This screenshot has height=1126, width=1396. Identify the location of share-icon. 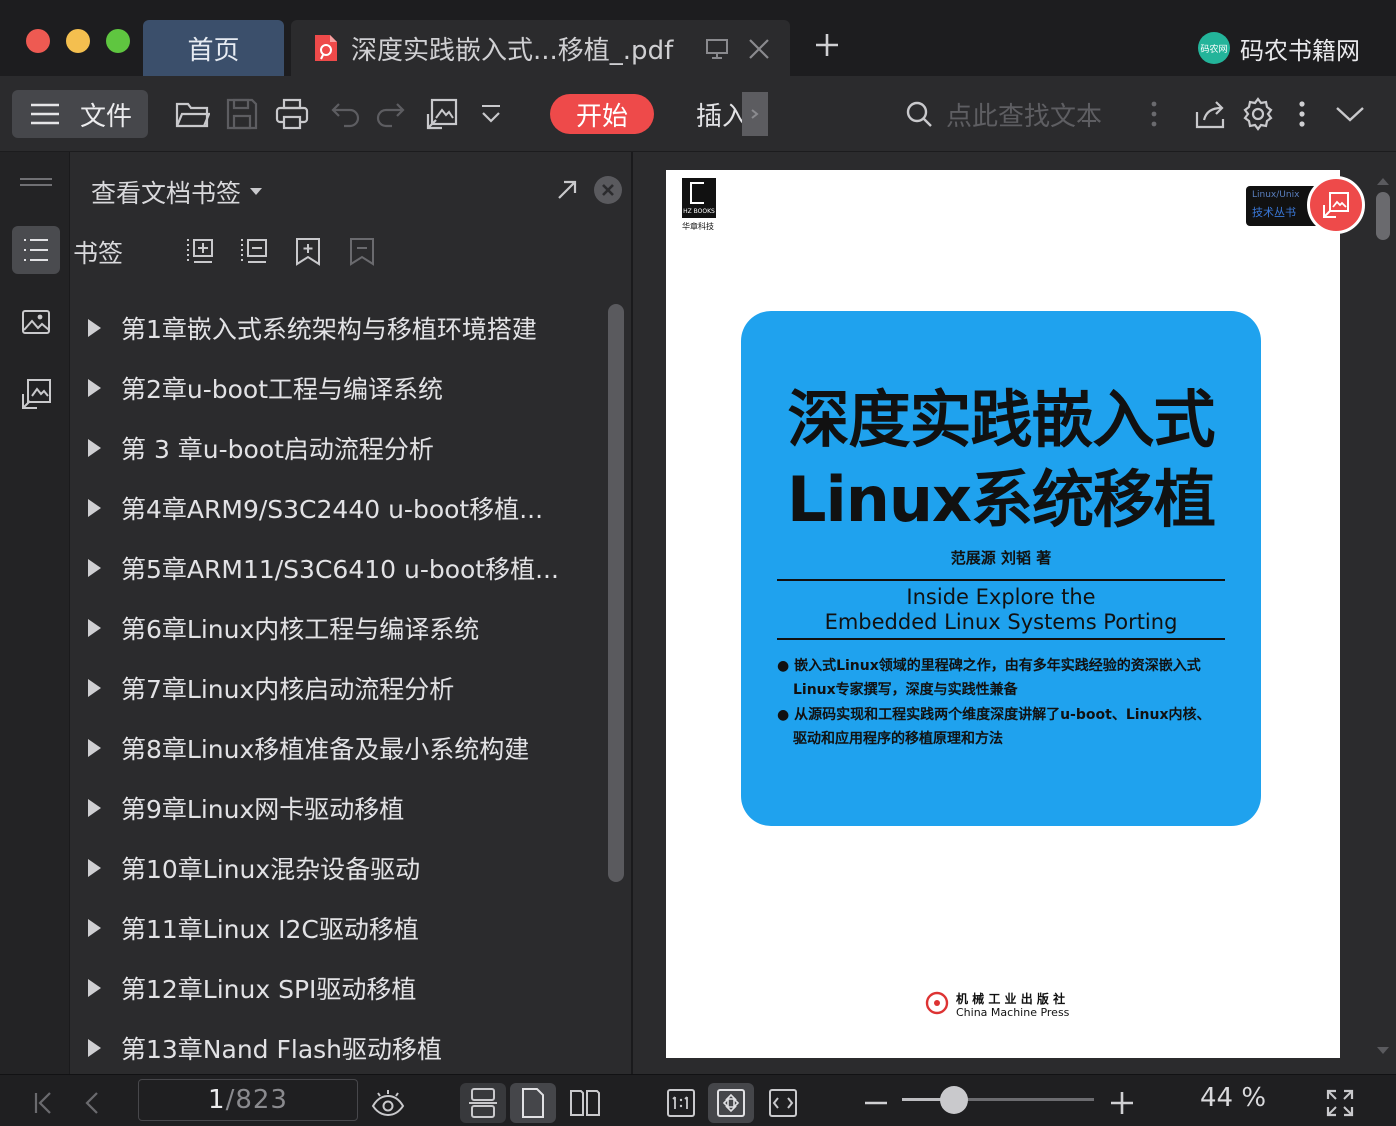
(1210, 114).